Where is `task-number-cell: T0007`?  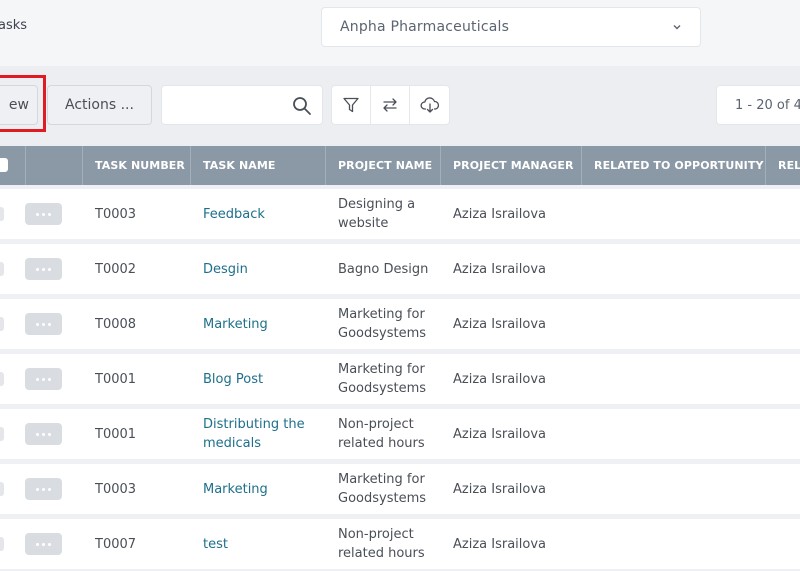
task-number-cell: T0007 is located at coordinates (116, 544).